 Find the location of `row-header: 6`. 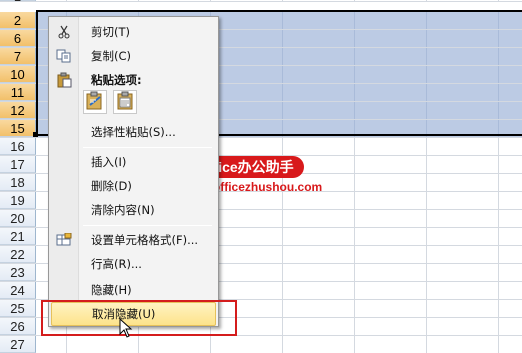

row-header: 6 is located at coordinates (18, 38).